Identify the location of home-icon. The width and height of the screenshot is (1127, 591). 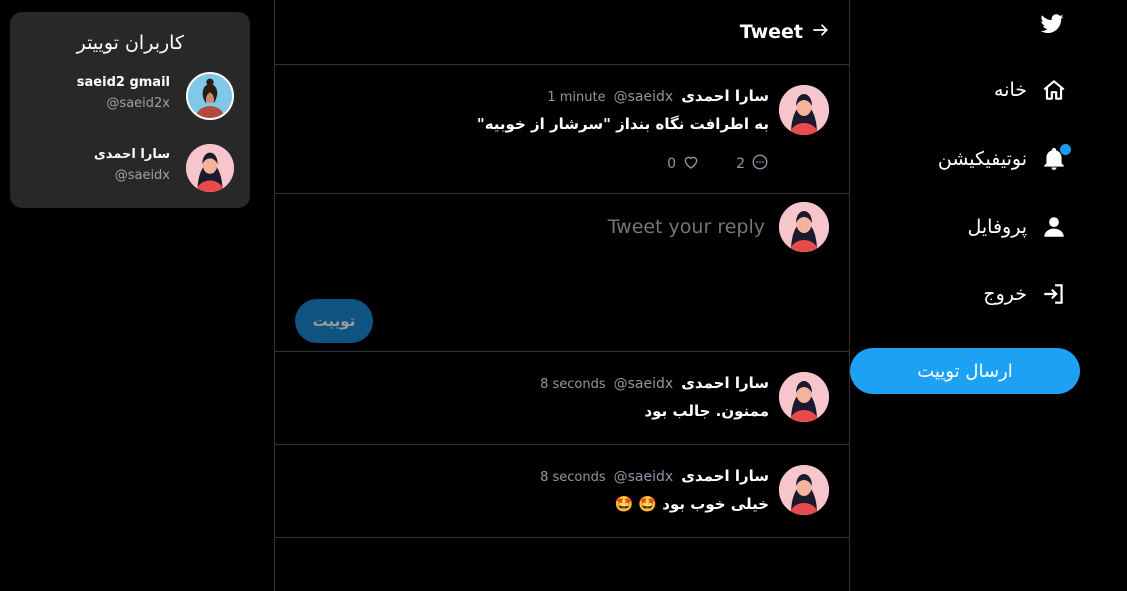
(1054, 90).